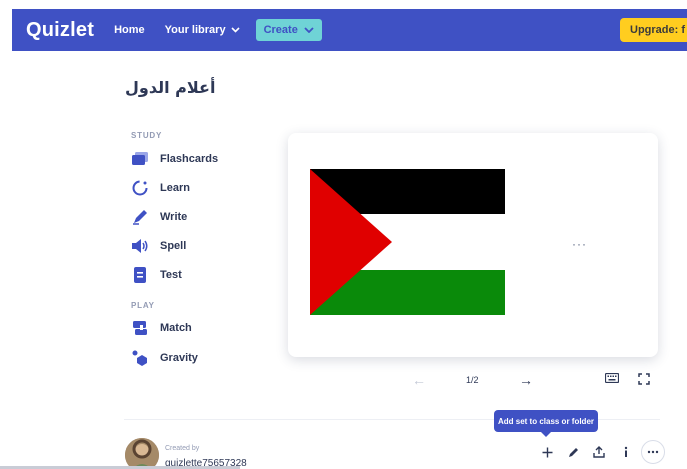 The width and height of the screenshot is (687, 469). Describe the element at coordinates (159, 217) in the screenshot. I see `study-mode-write: Write` at that location.